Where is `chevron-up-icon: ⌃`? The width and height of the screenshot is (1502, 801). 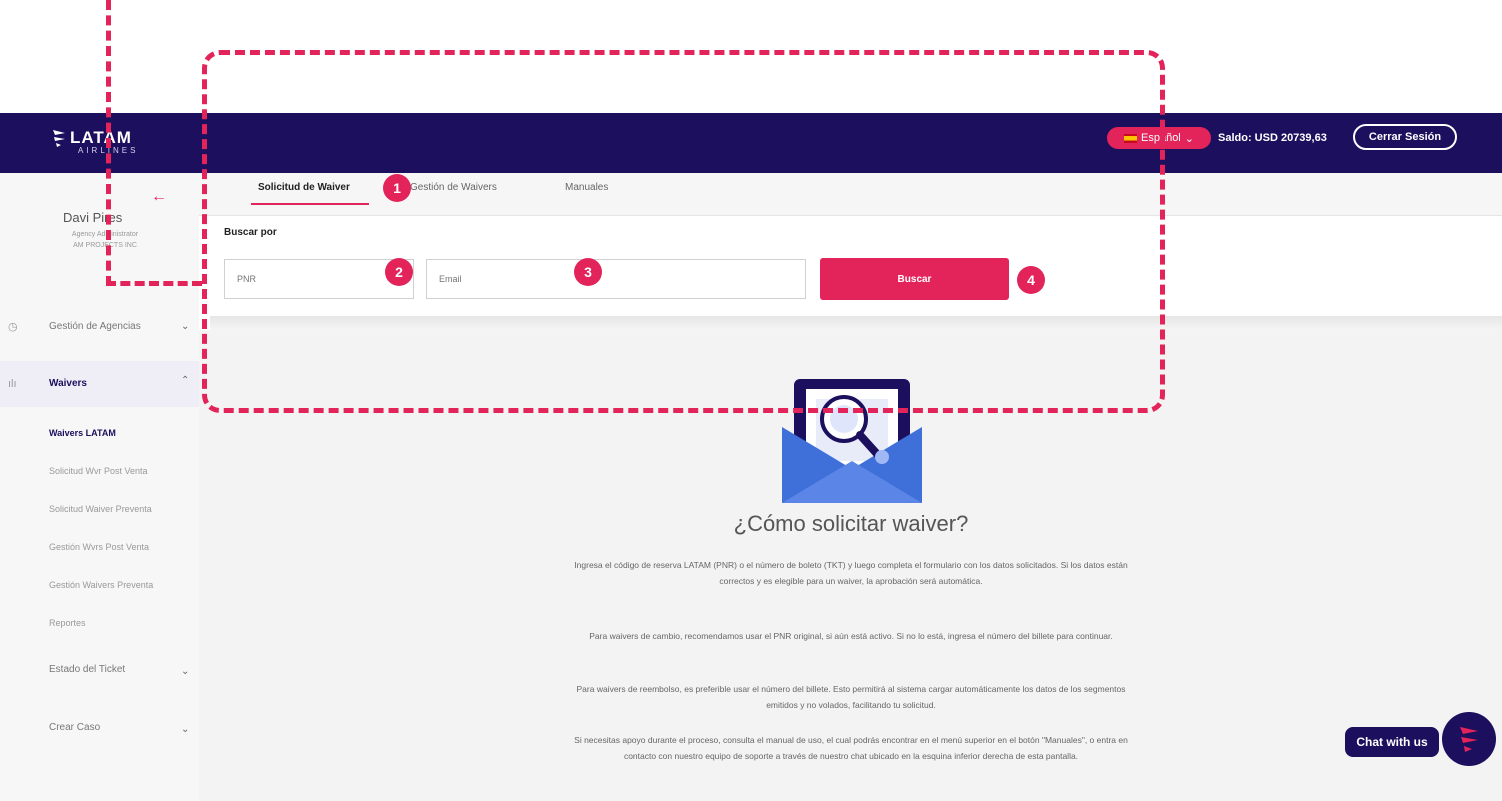 chevron-up-icon: ⌃ is located at coordinates (185, 380).